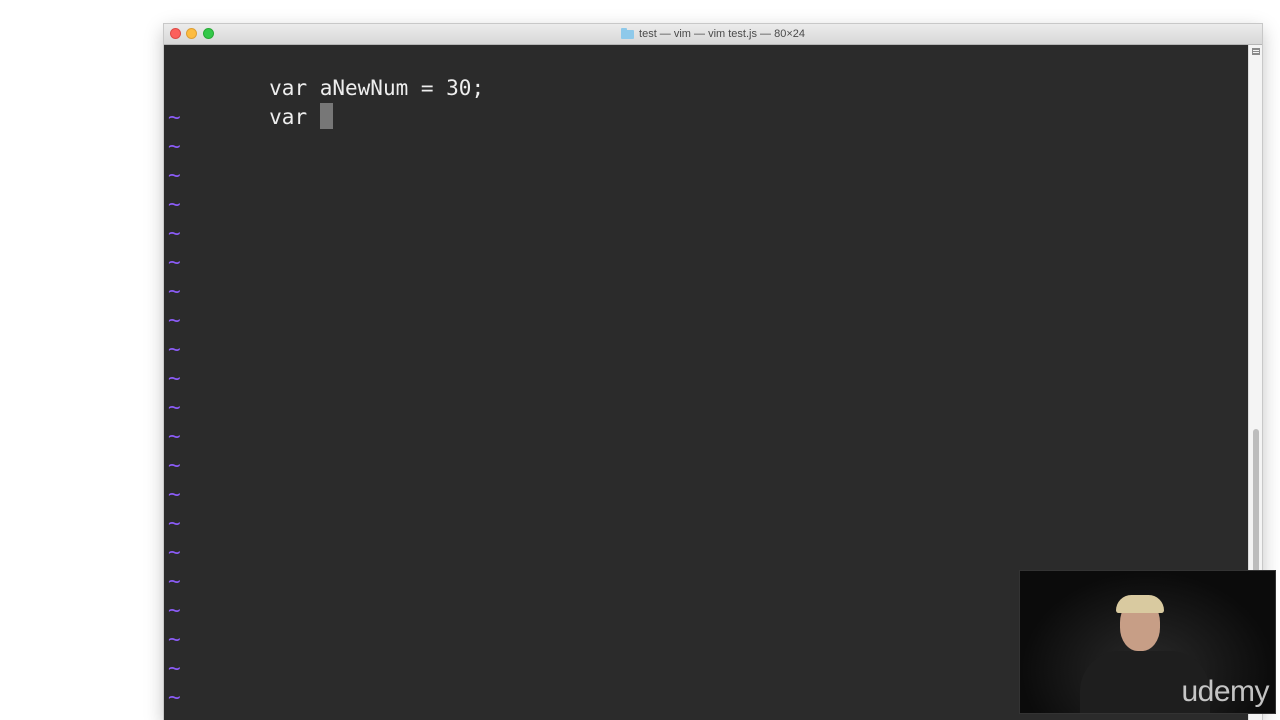  What do you see at coordinates (326, 116) in the screenshot?
I see `text-cursor` at bounding box center [326, 116].